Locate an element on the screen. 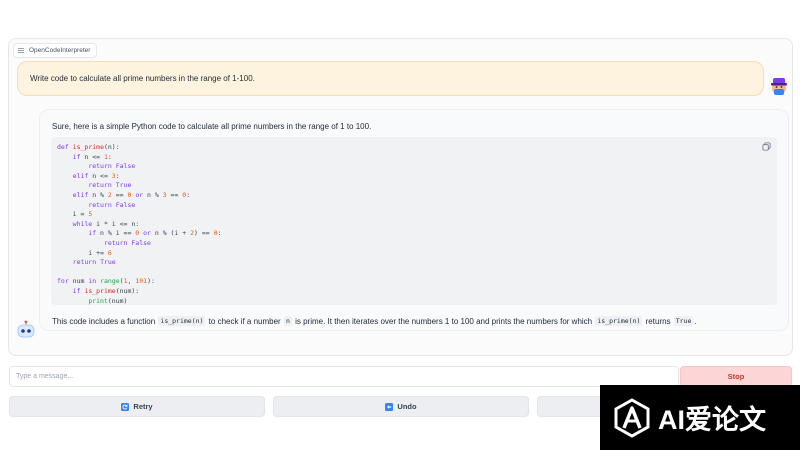 This screenshot has width=800, height=450. watermark-logo-icon is located at coordinates (632, 417).